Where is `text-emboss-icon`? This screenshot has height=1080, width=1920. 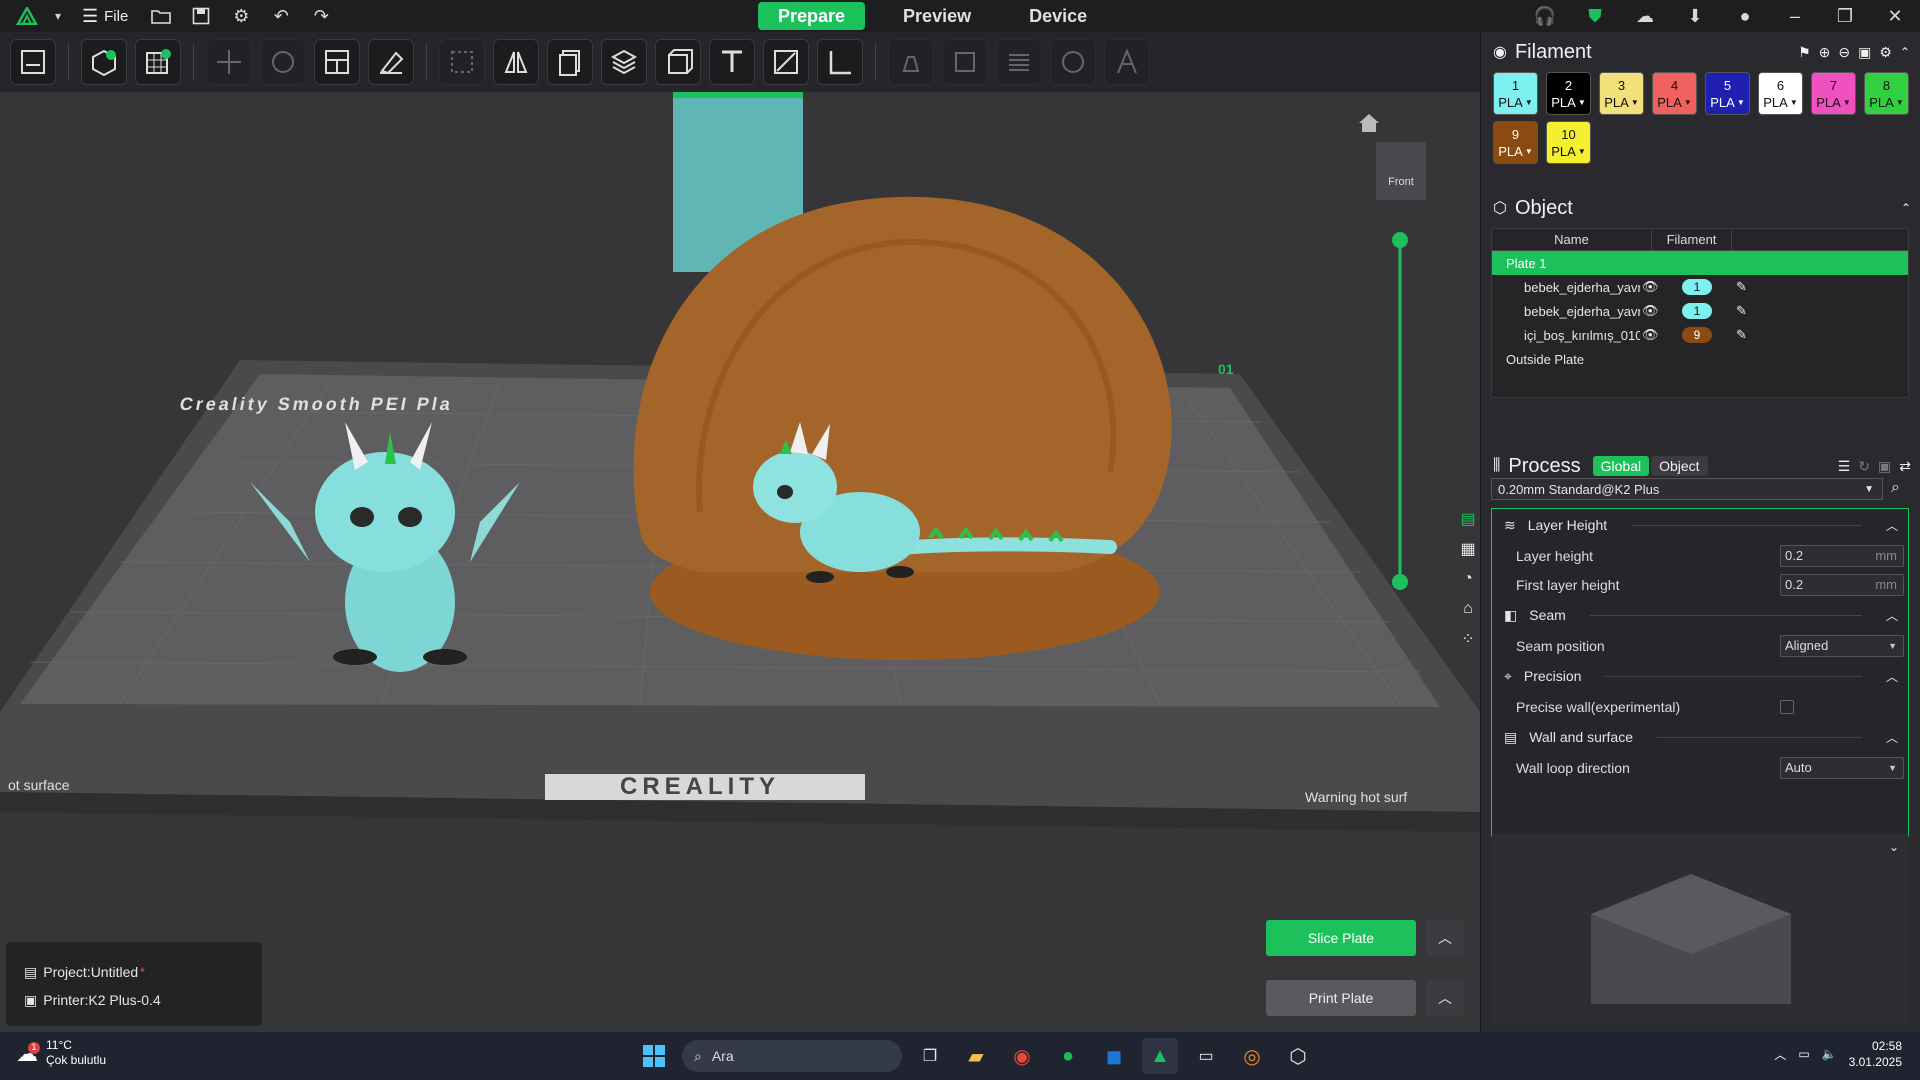 text-emboss-icon is located at coordinates (1127, 62).